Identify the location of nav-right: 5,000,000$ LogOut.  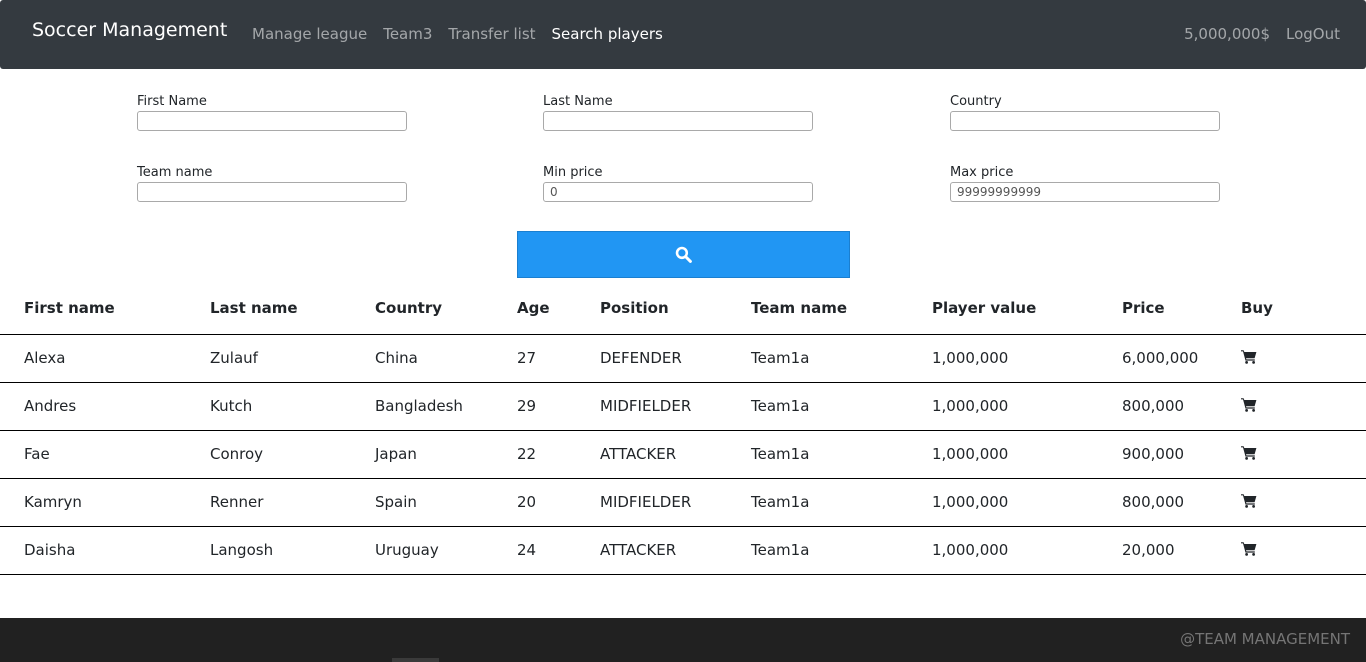
(1262, 34).